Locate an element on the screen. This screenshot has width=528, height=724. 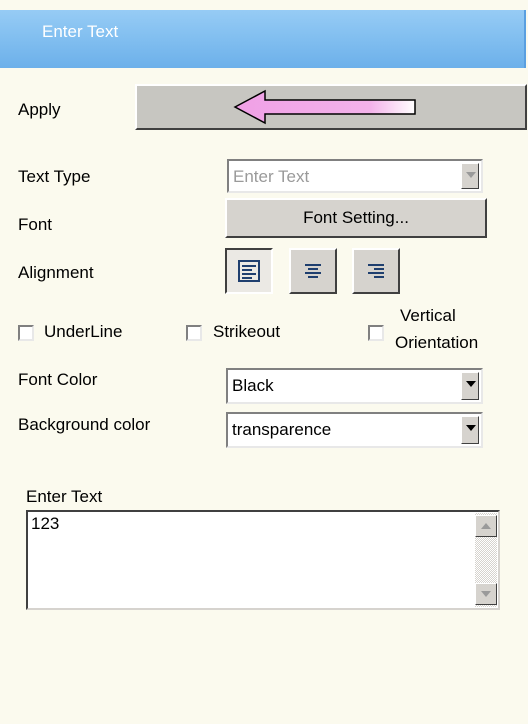
font-color-label: Font Color is located at coordinates (58, 379).